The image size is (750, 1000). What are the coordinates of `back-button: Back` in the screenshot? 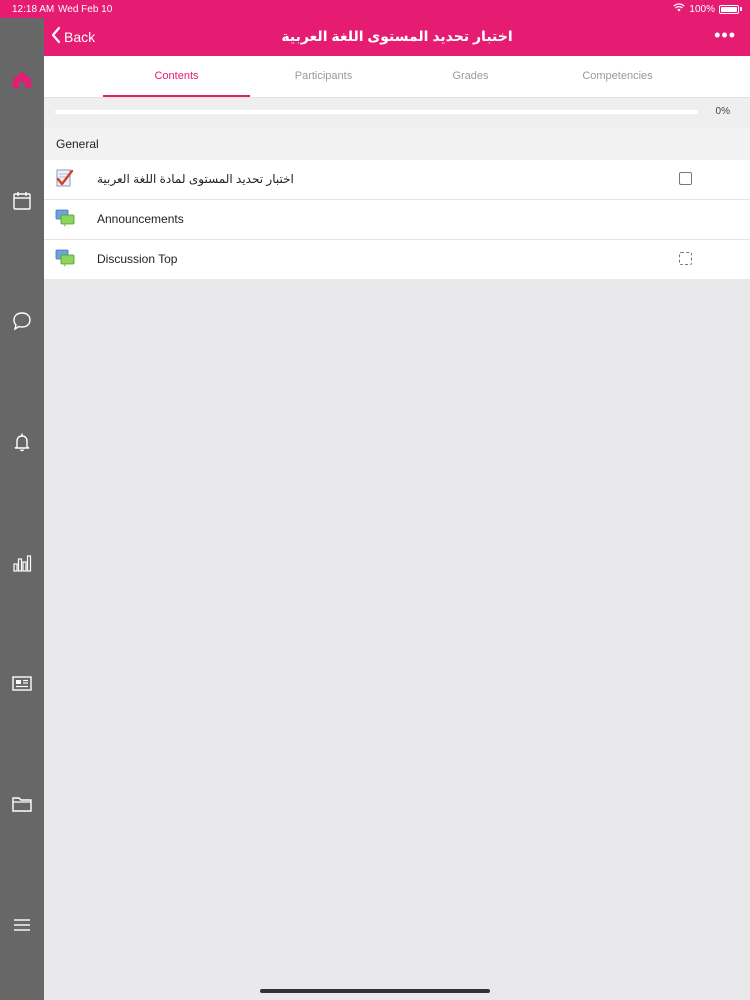 It's located at (72, 36).